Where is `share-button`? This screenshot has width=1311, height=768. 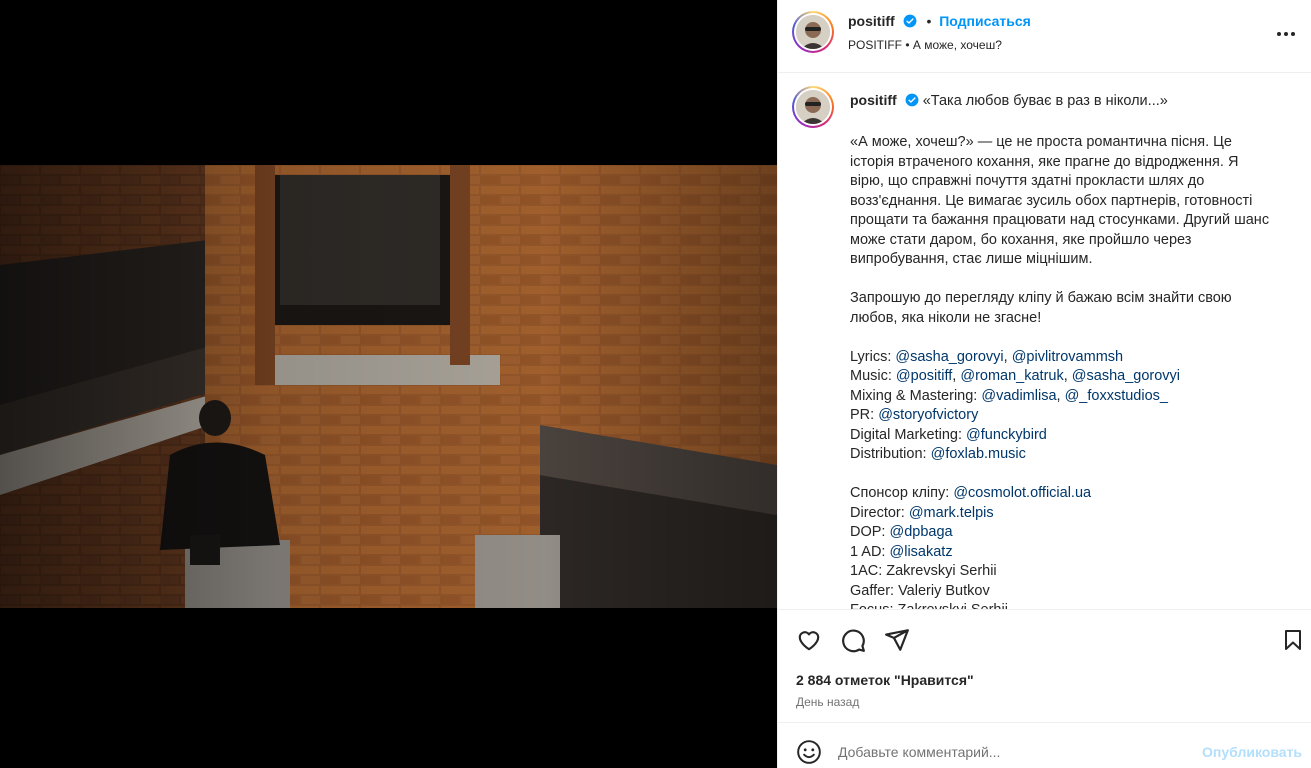 share-button is located at coordinates (897, 640).